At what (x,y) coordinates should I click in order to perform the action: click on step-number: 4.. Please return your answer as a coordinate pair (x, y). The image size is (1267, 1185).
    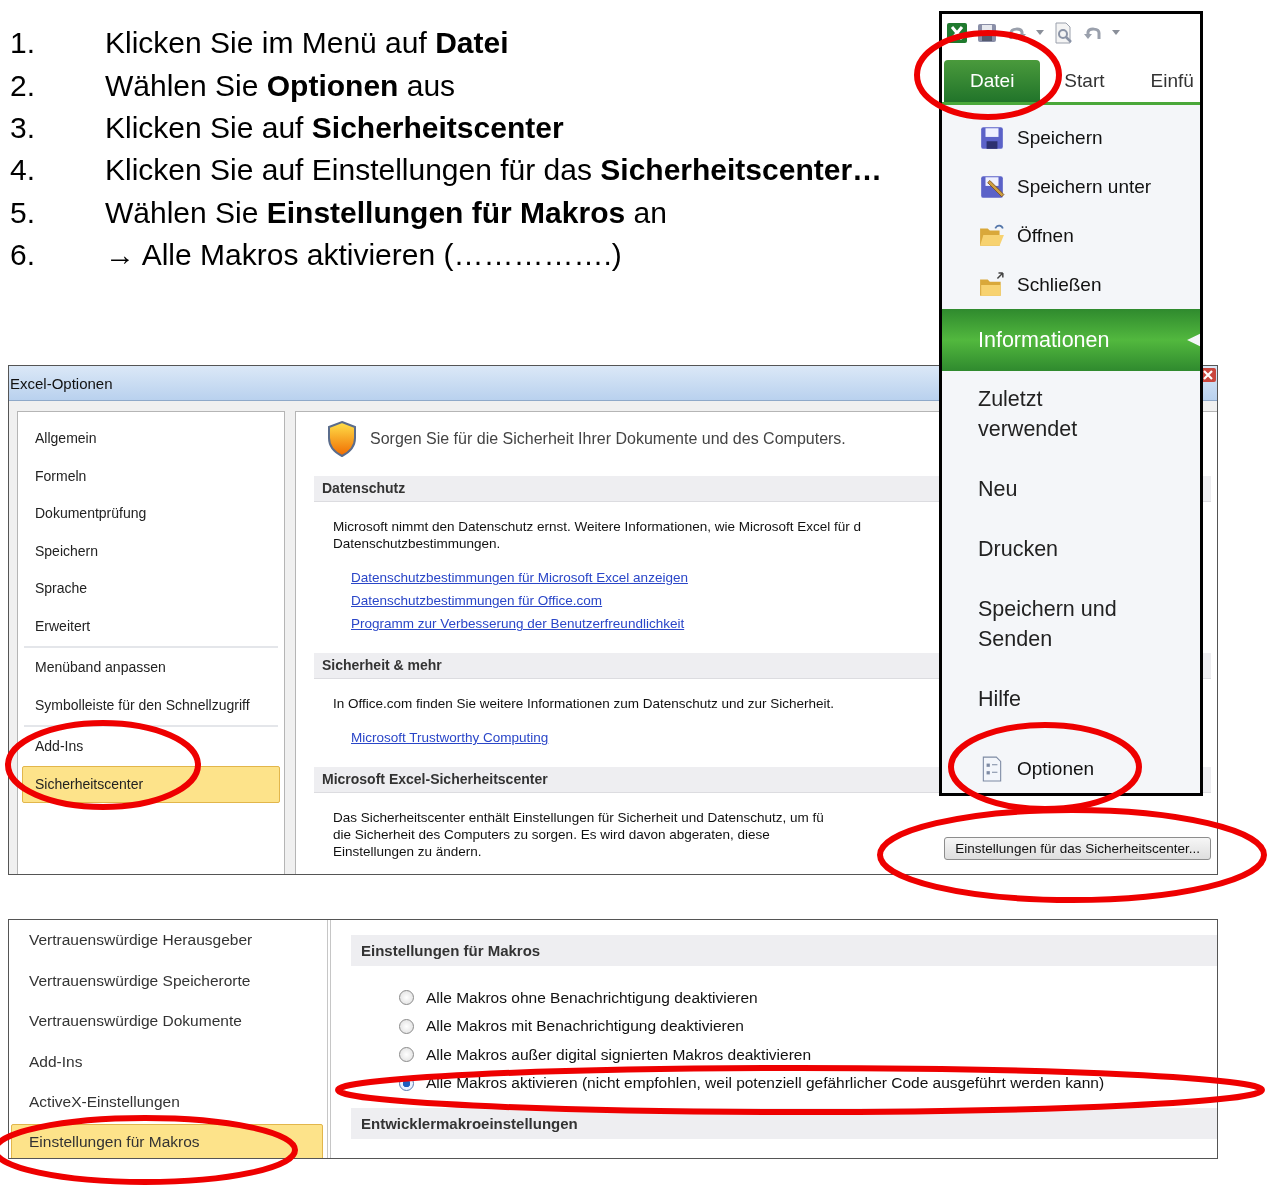
    Looking at the image, I should click on (23, 170).